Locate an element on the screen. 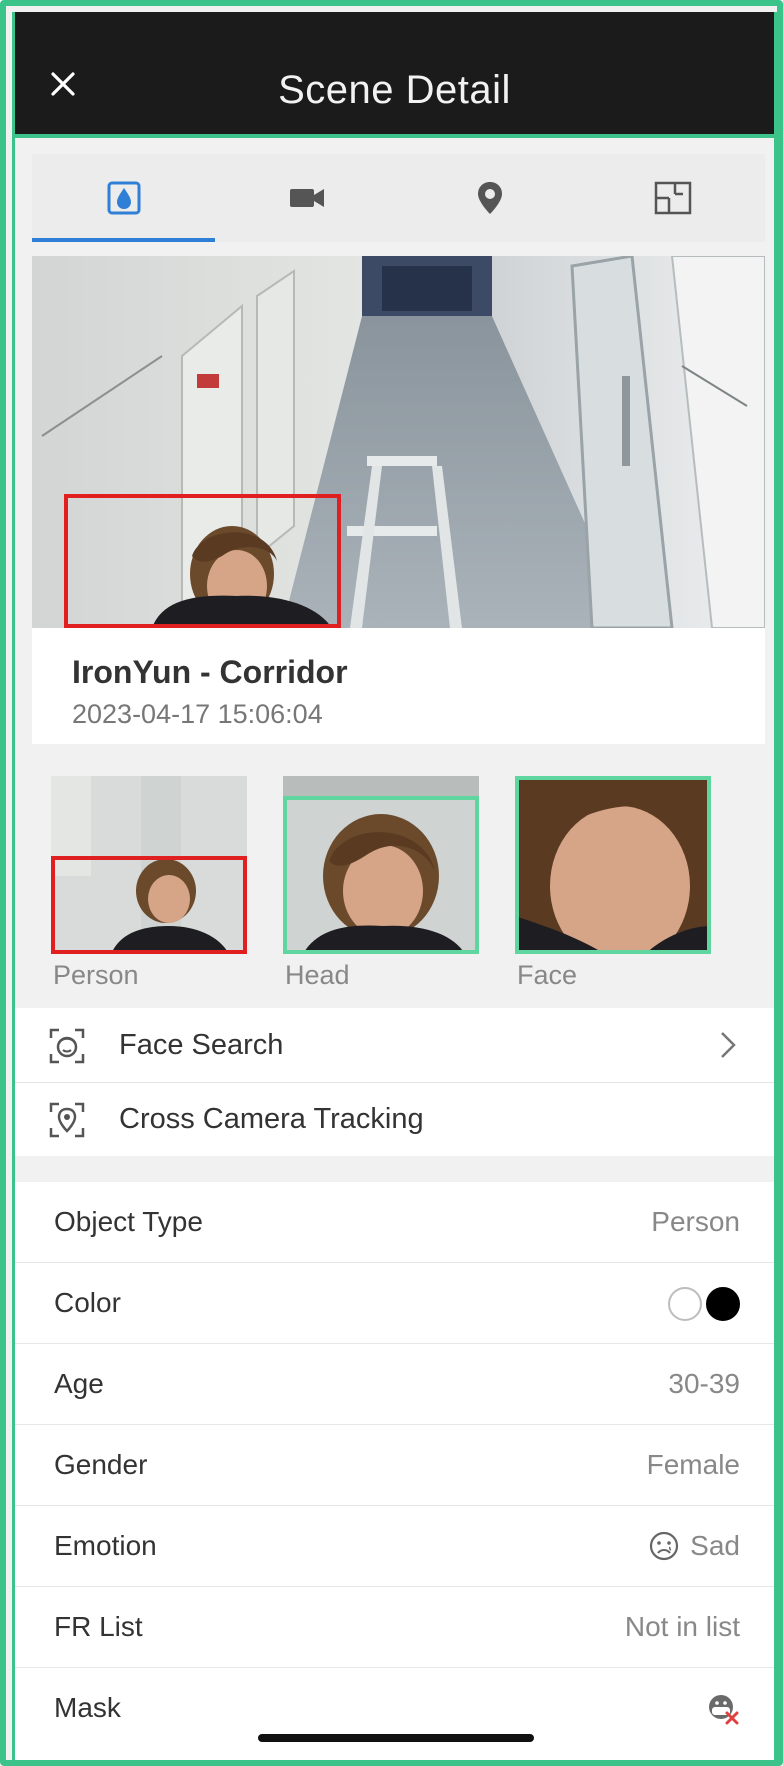  emotion-value: Sad is located at coordinates (715, 1545).